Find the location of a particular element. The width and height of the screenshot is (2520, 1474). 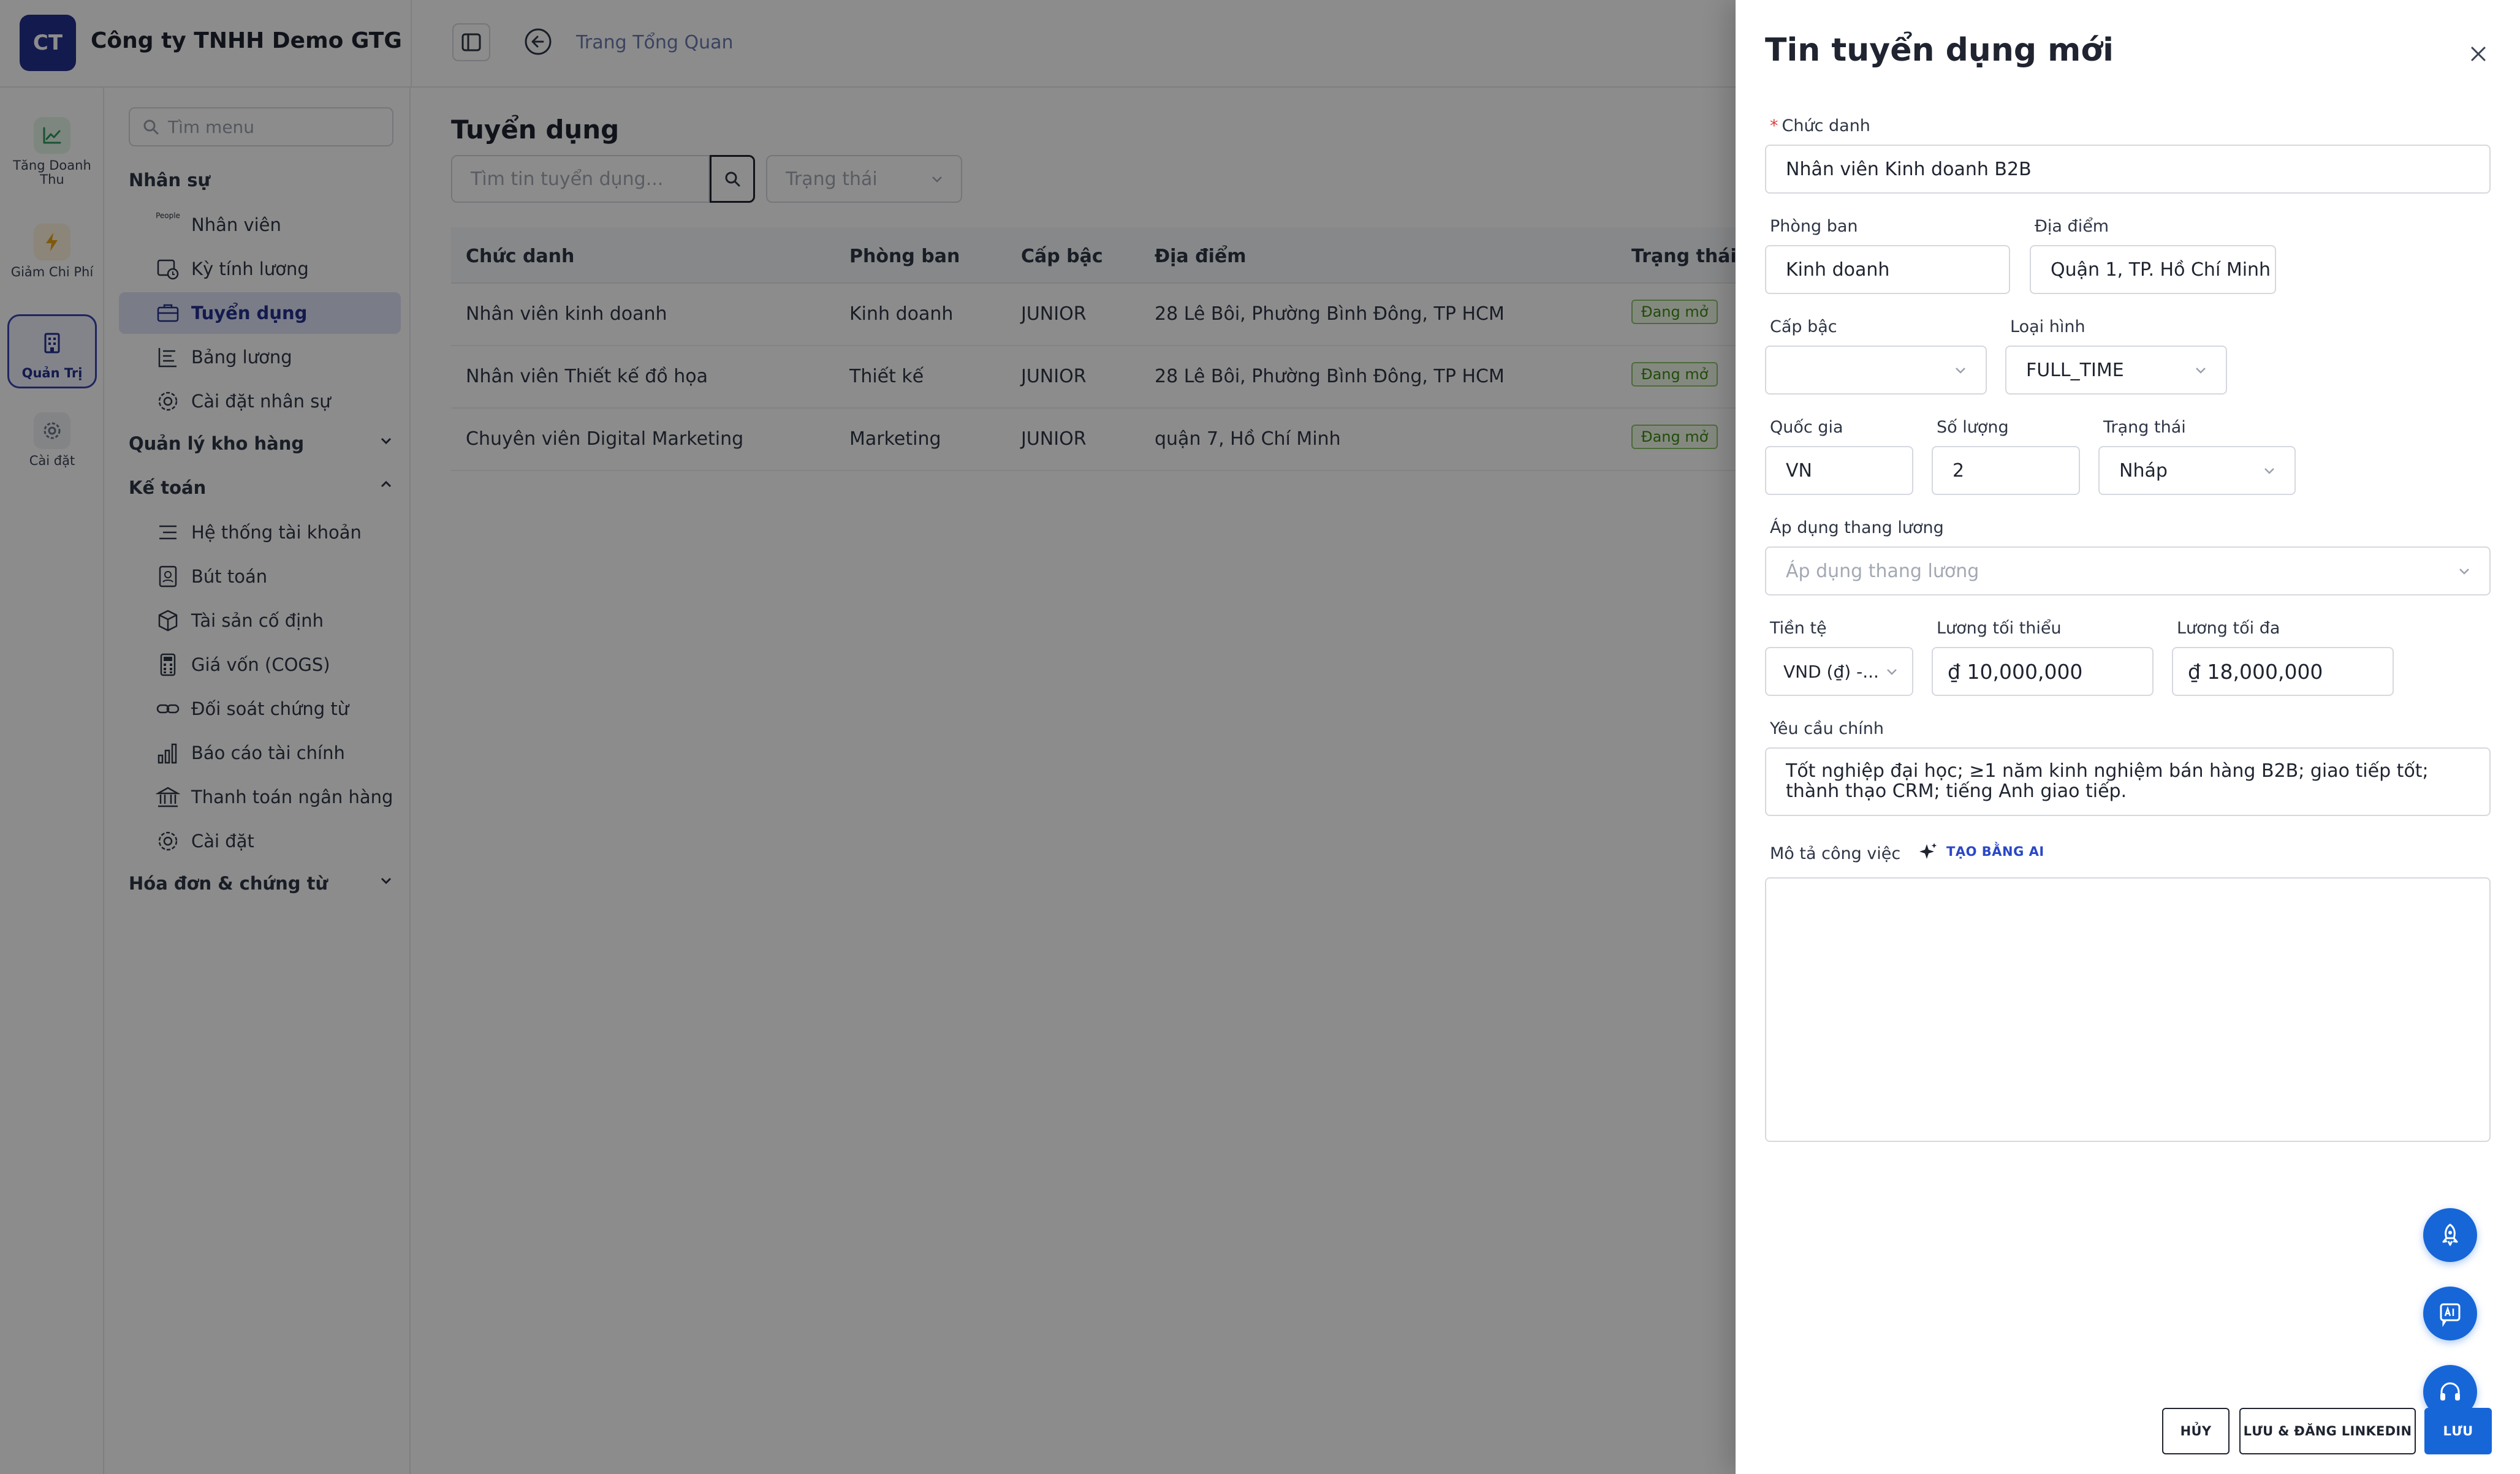

field-label-trang-thai: Trạng thái is located at coordinates (2144, 427).